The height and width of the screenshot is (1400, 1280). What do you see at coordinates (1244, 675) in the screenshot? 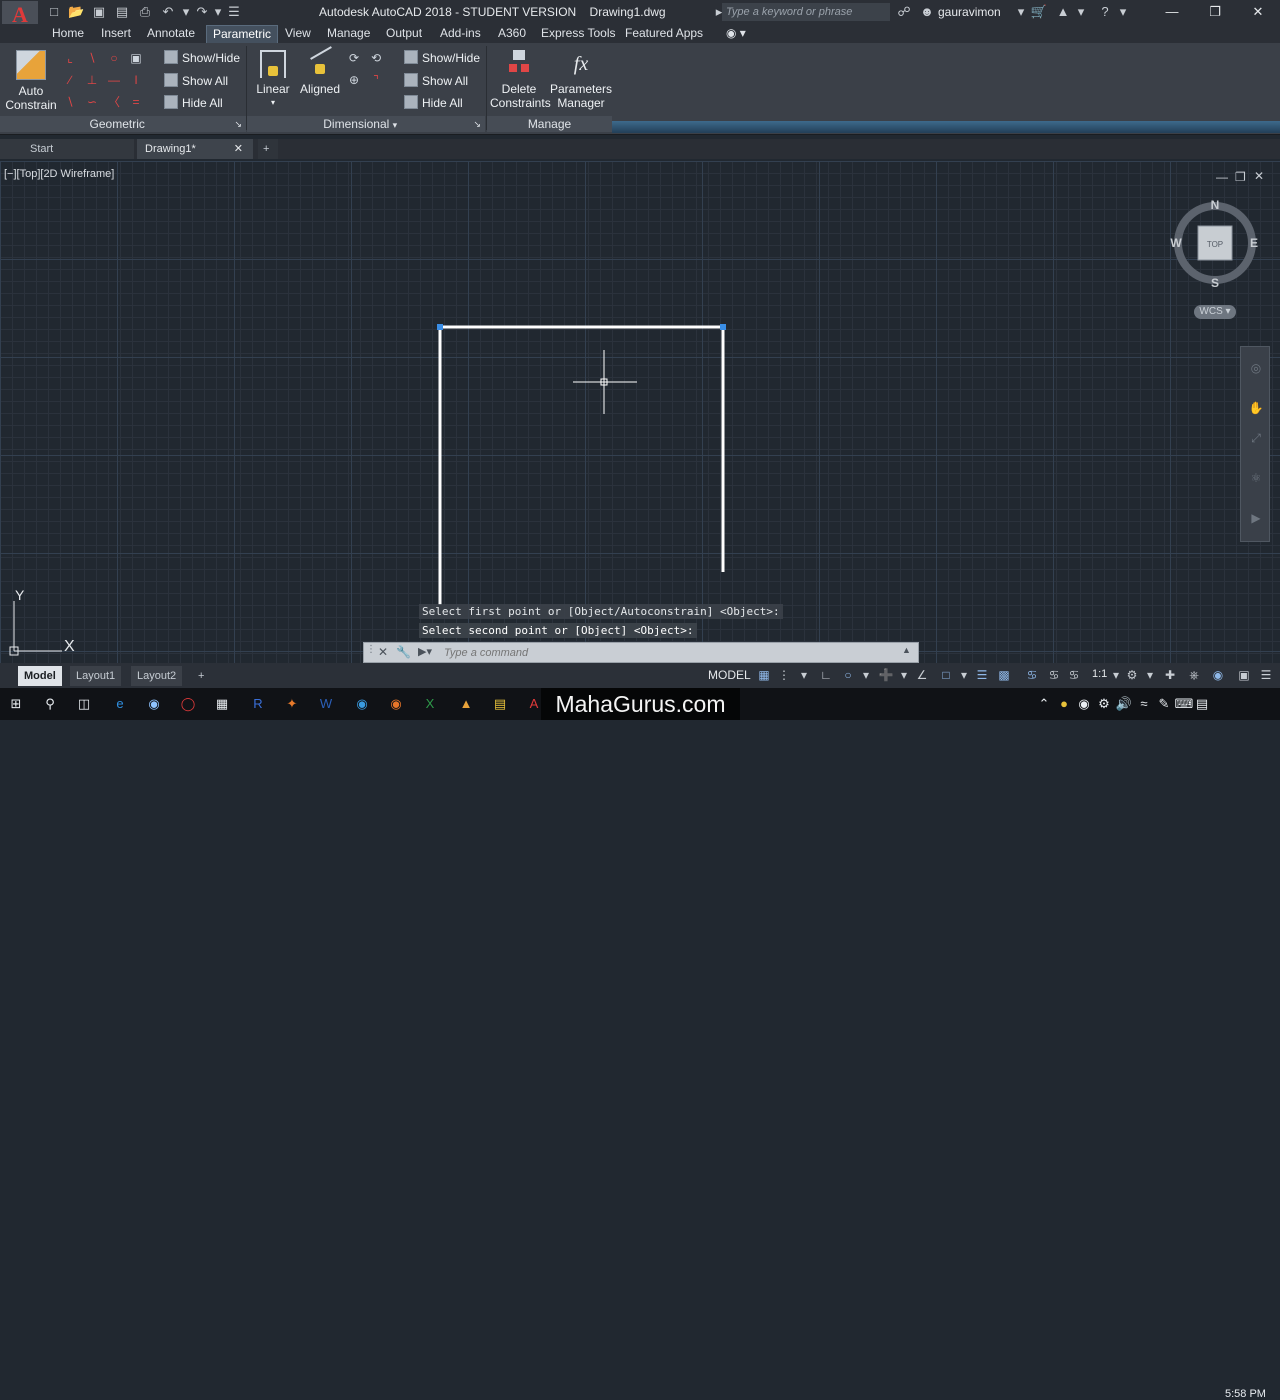
I see `clean-screen-icon: ▣` at bounding box center [1244, 675].